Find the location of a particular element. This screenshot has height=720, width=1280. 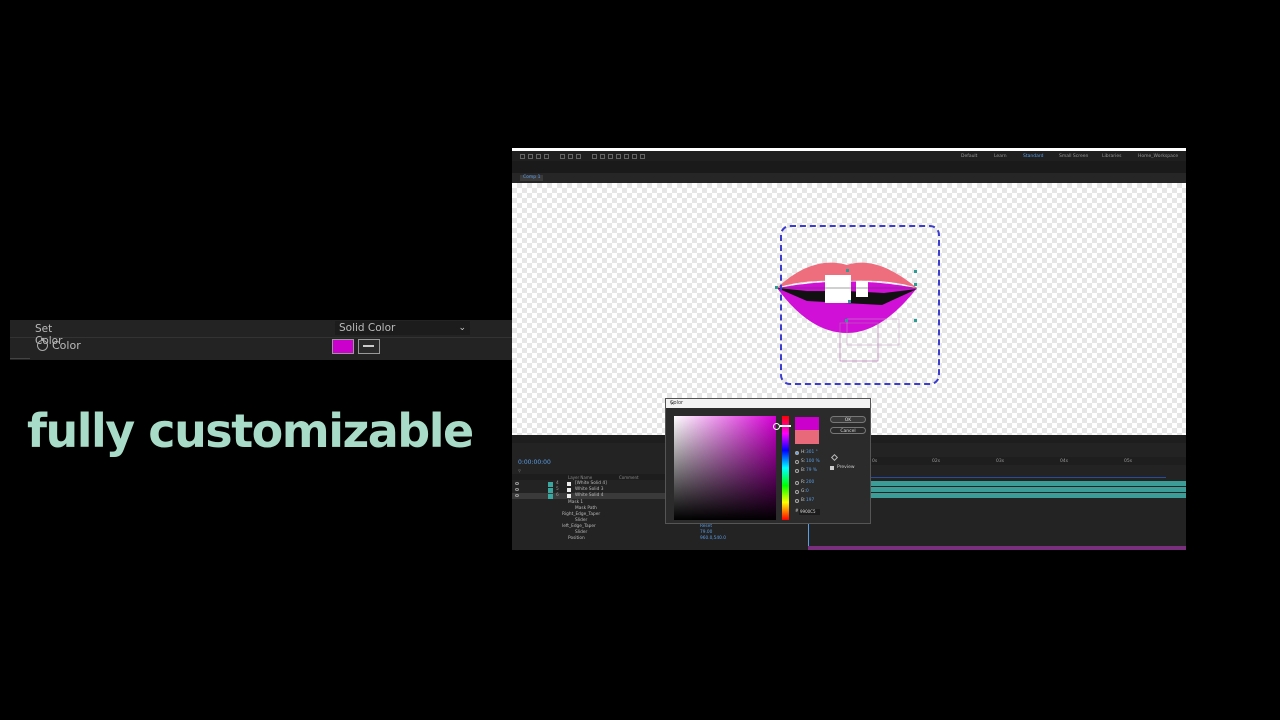

puppet-tool-icon is located at coordinates (642, 156).